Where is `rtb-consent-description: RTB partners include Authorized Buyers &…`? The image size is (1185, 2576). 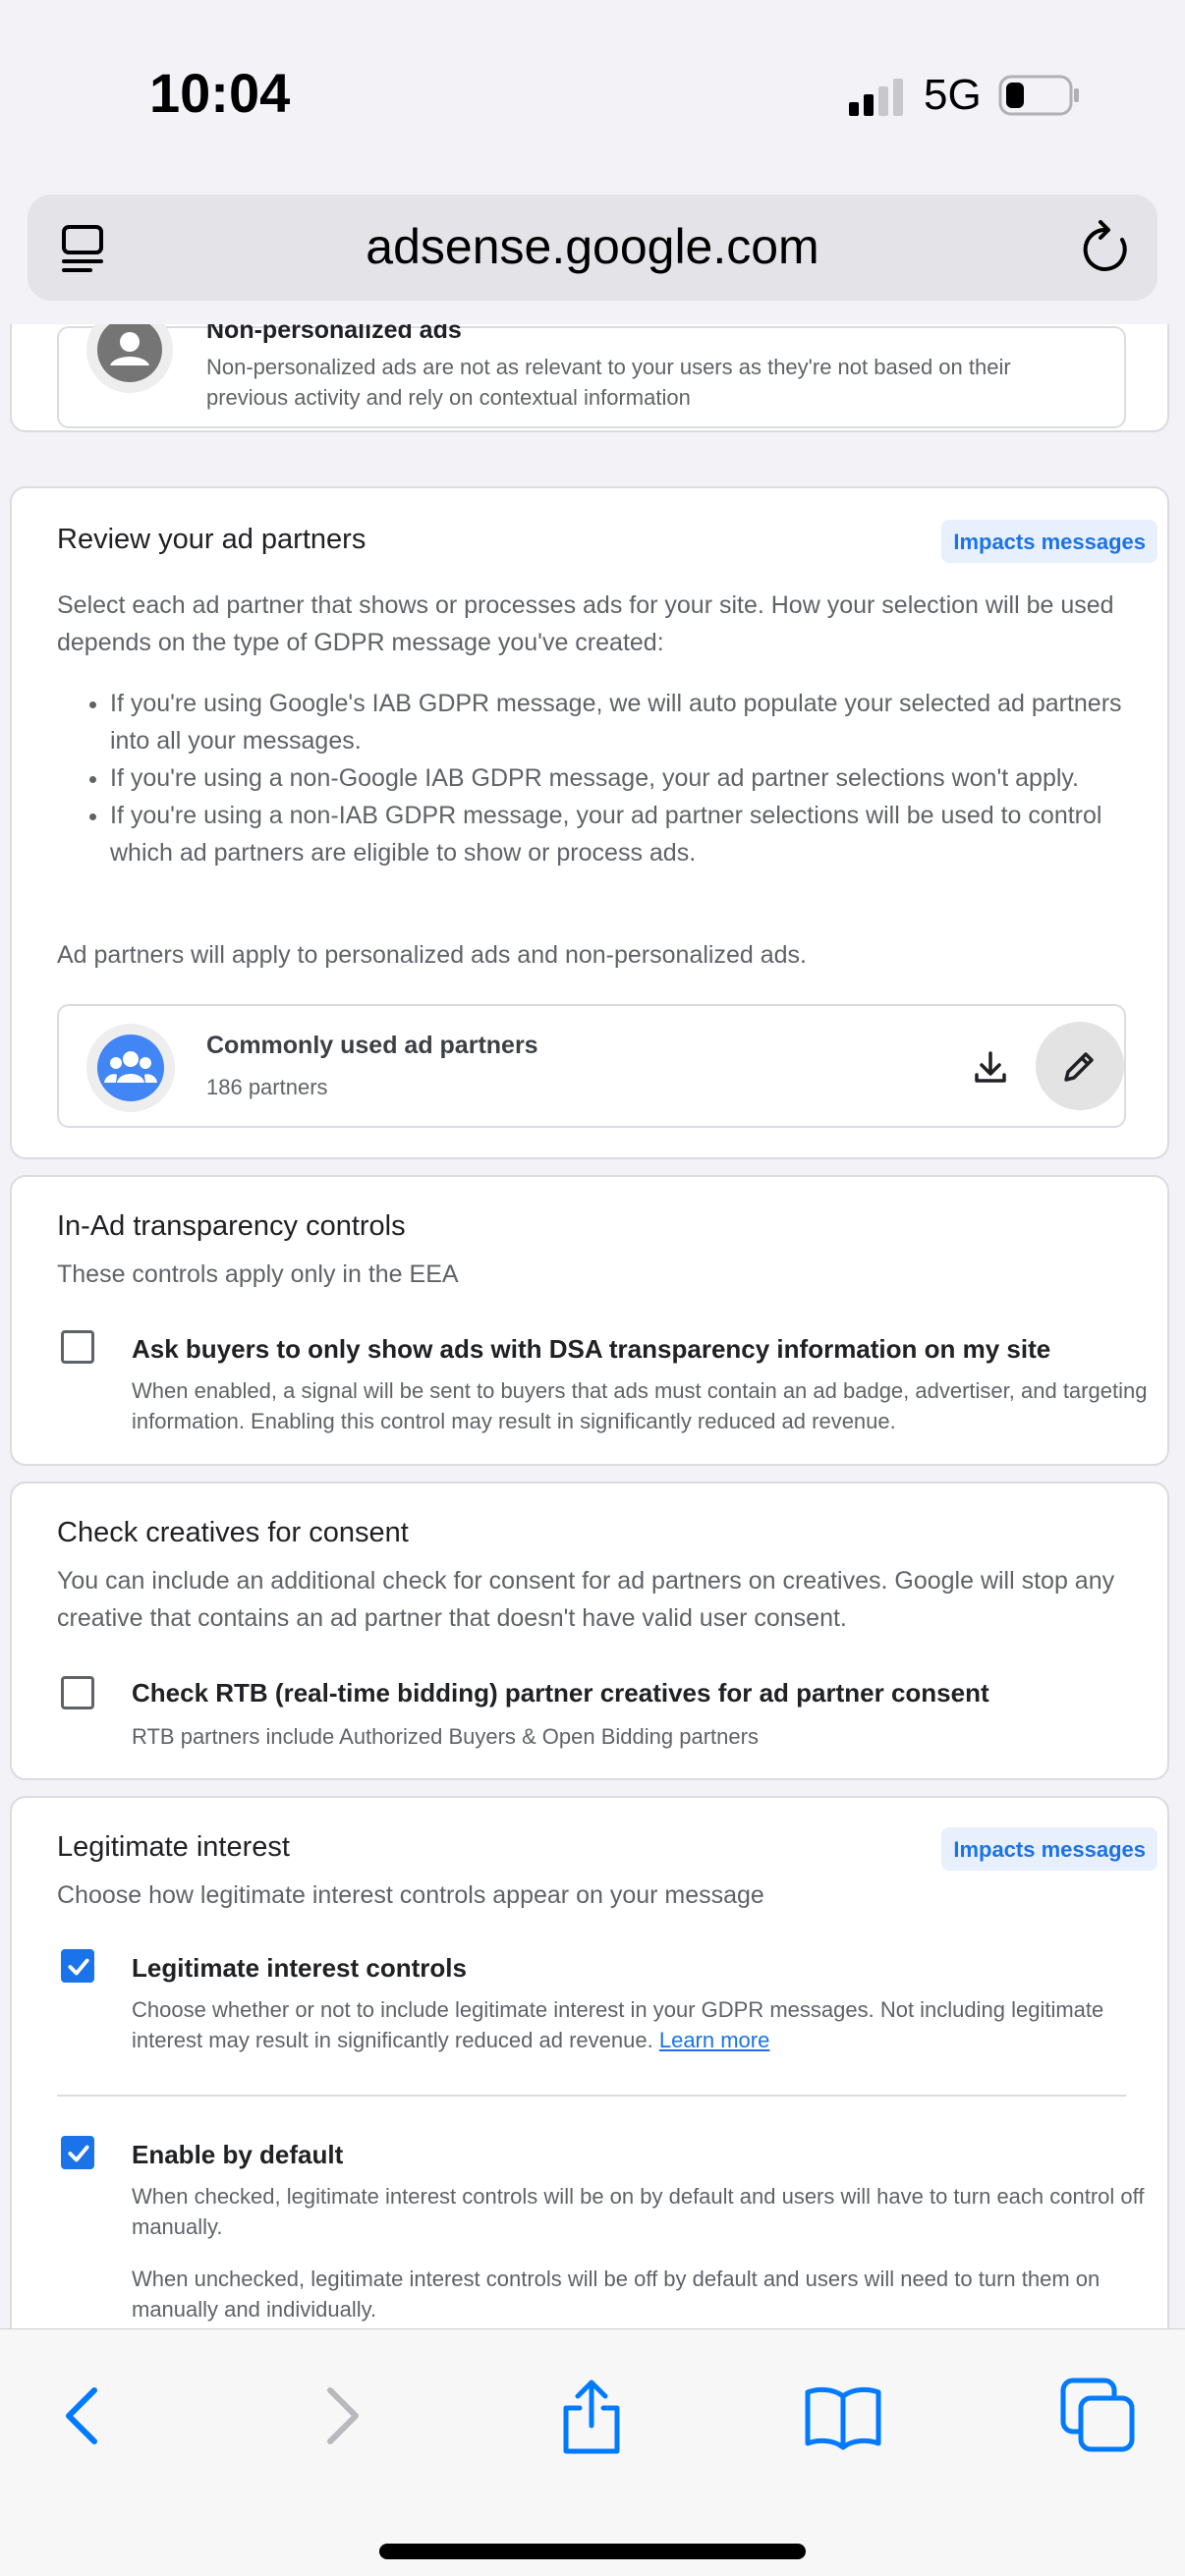 rtb-consent-description: RTB partners include Authorized Buyers &… is located at coordinates (446, 1736).